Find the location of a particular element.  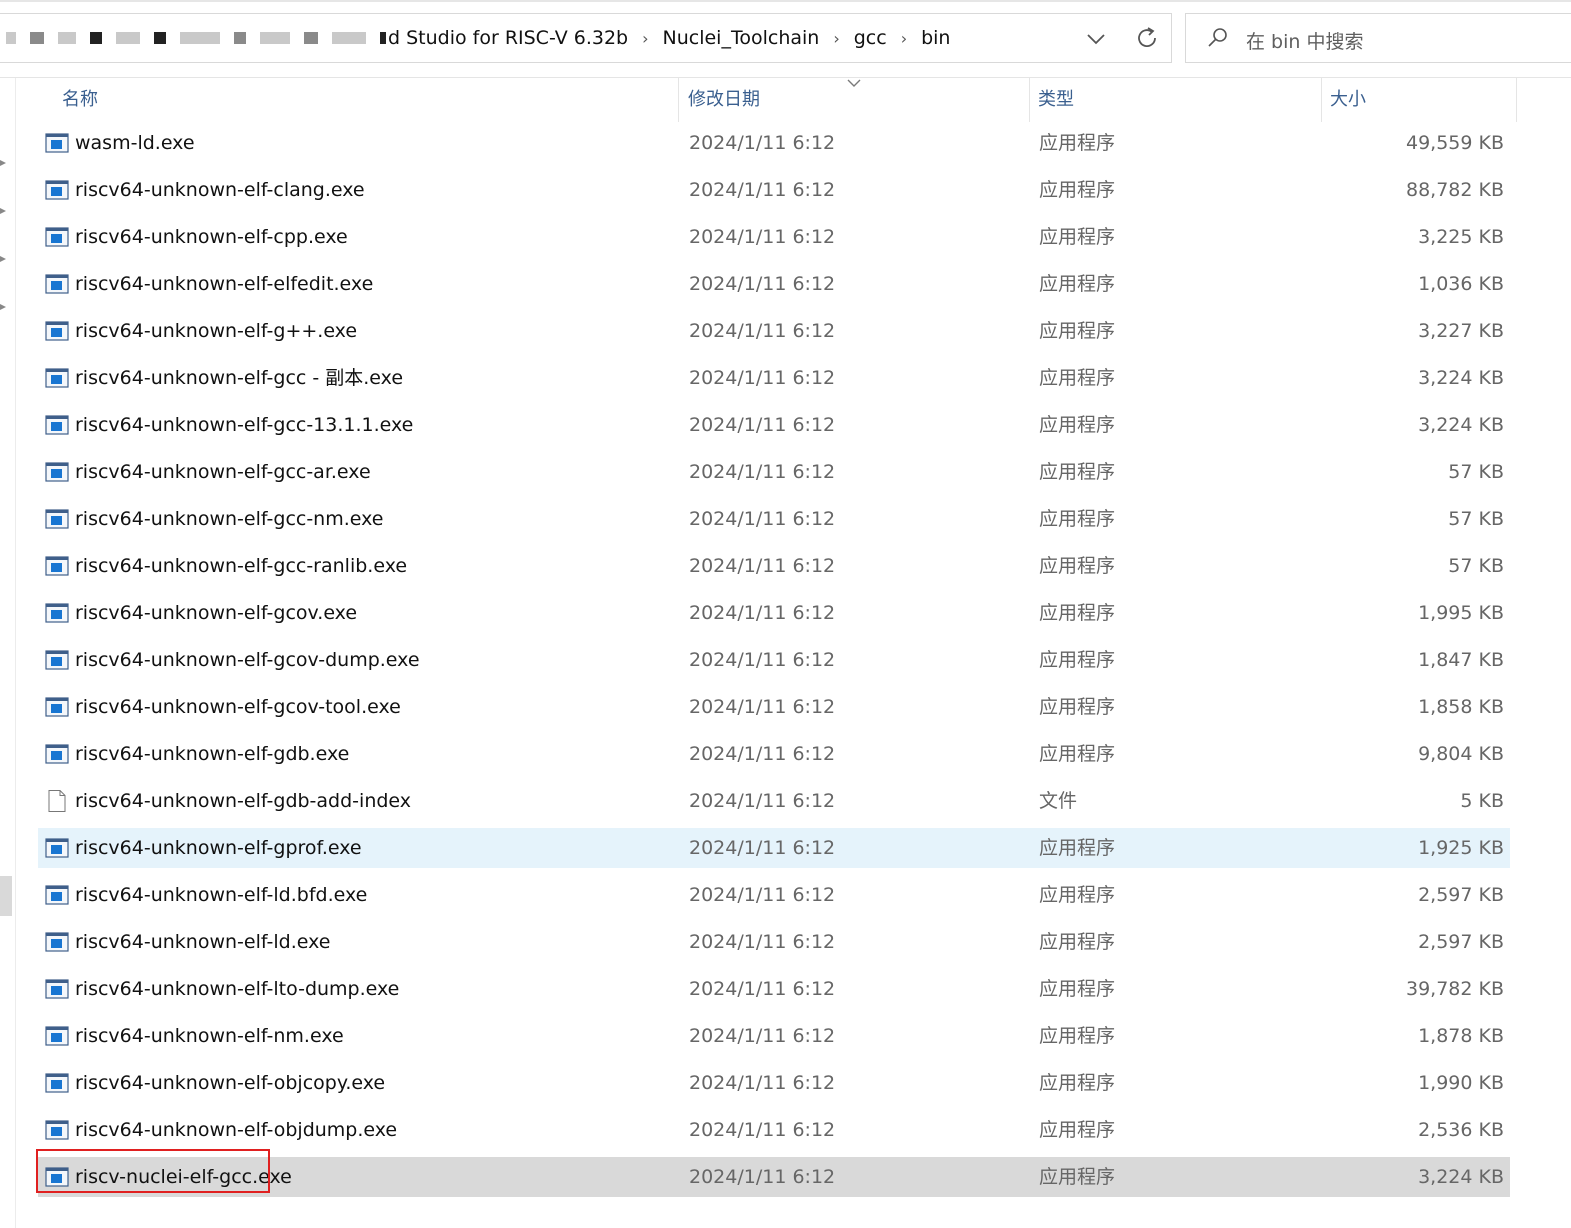

file-size: 1,036 KB is located at coordinates (1461, 284).